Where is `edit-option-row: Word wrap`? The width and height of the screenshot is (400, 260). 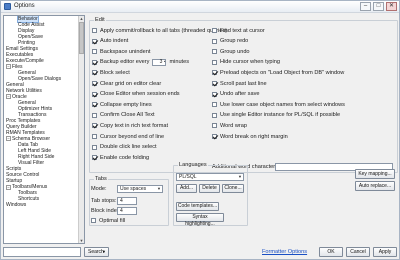 edit-option-row: Word wrap is located at coordinates (229, 125).